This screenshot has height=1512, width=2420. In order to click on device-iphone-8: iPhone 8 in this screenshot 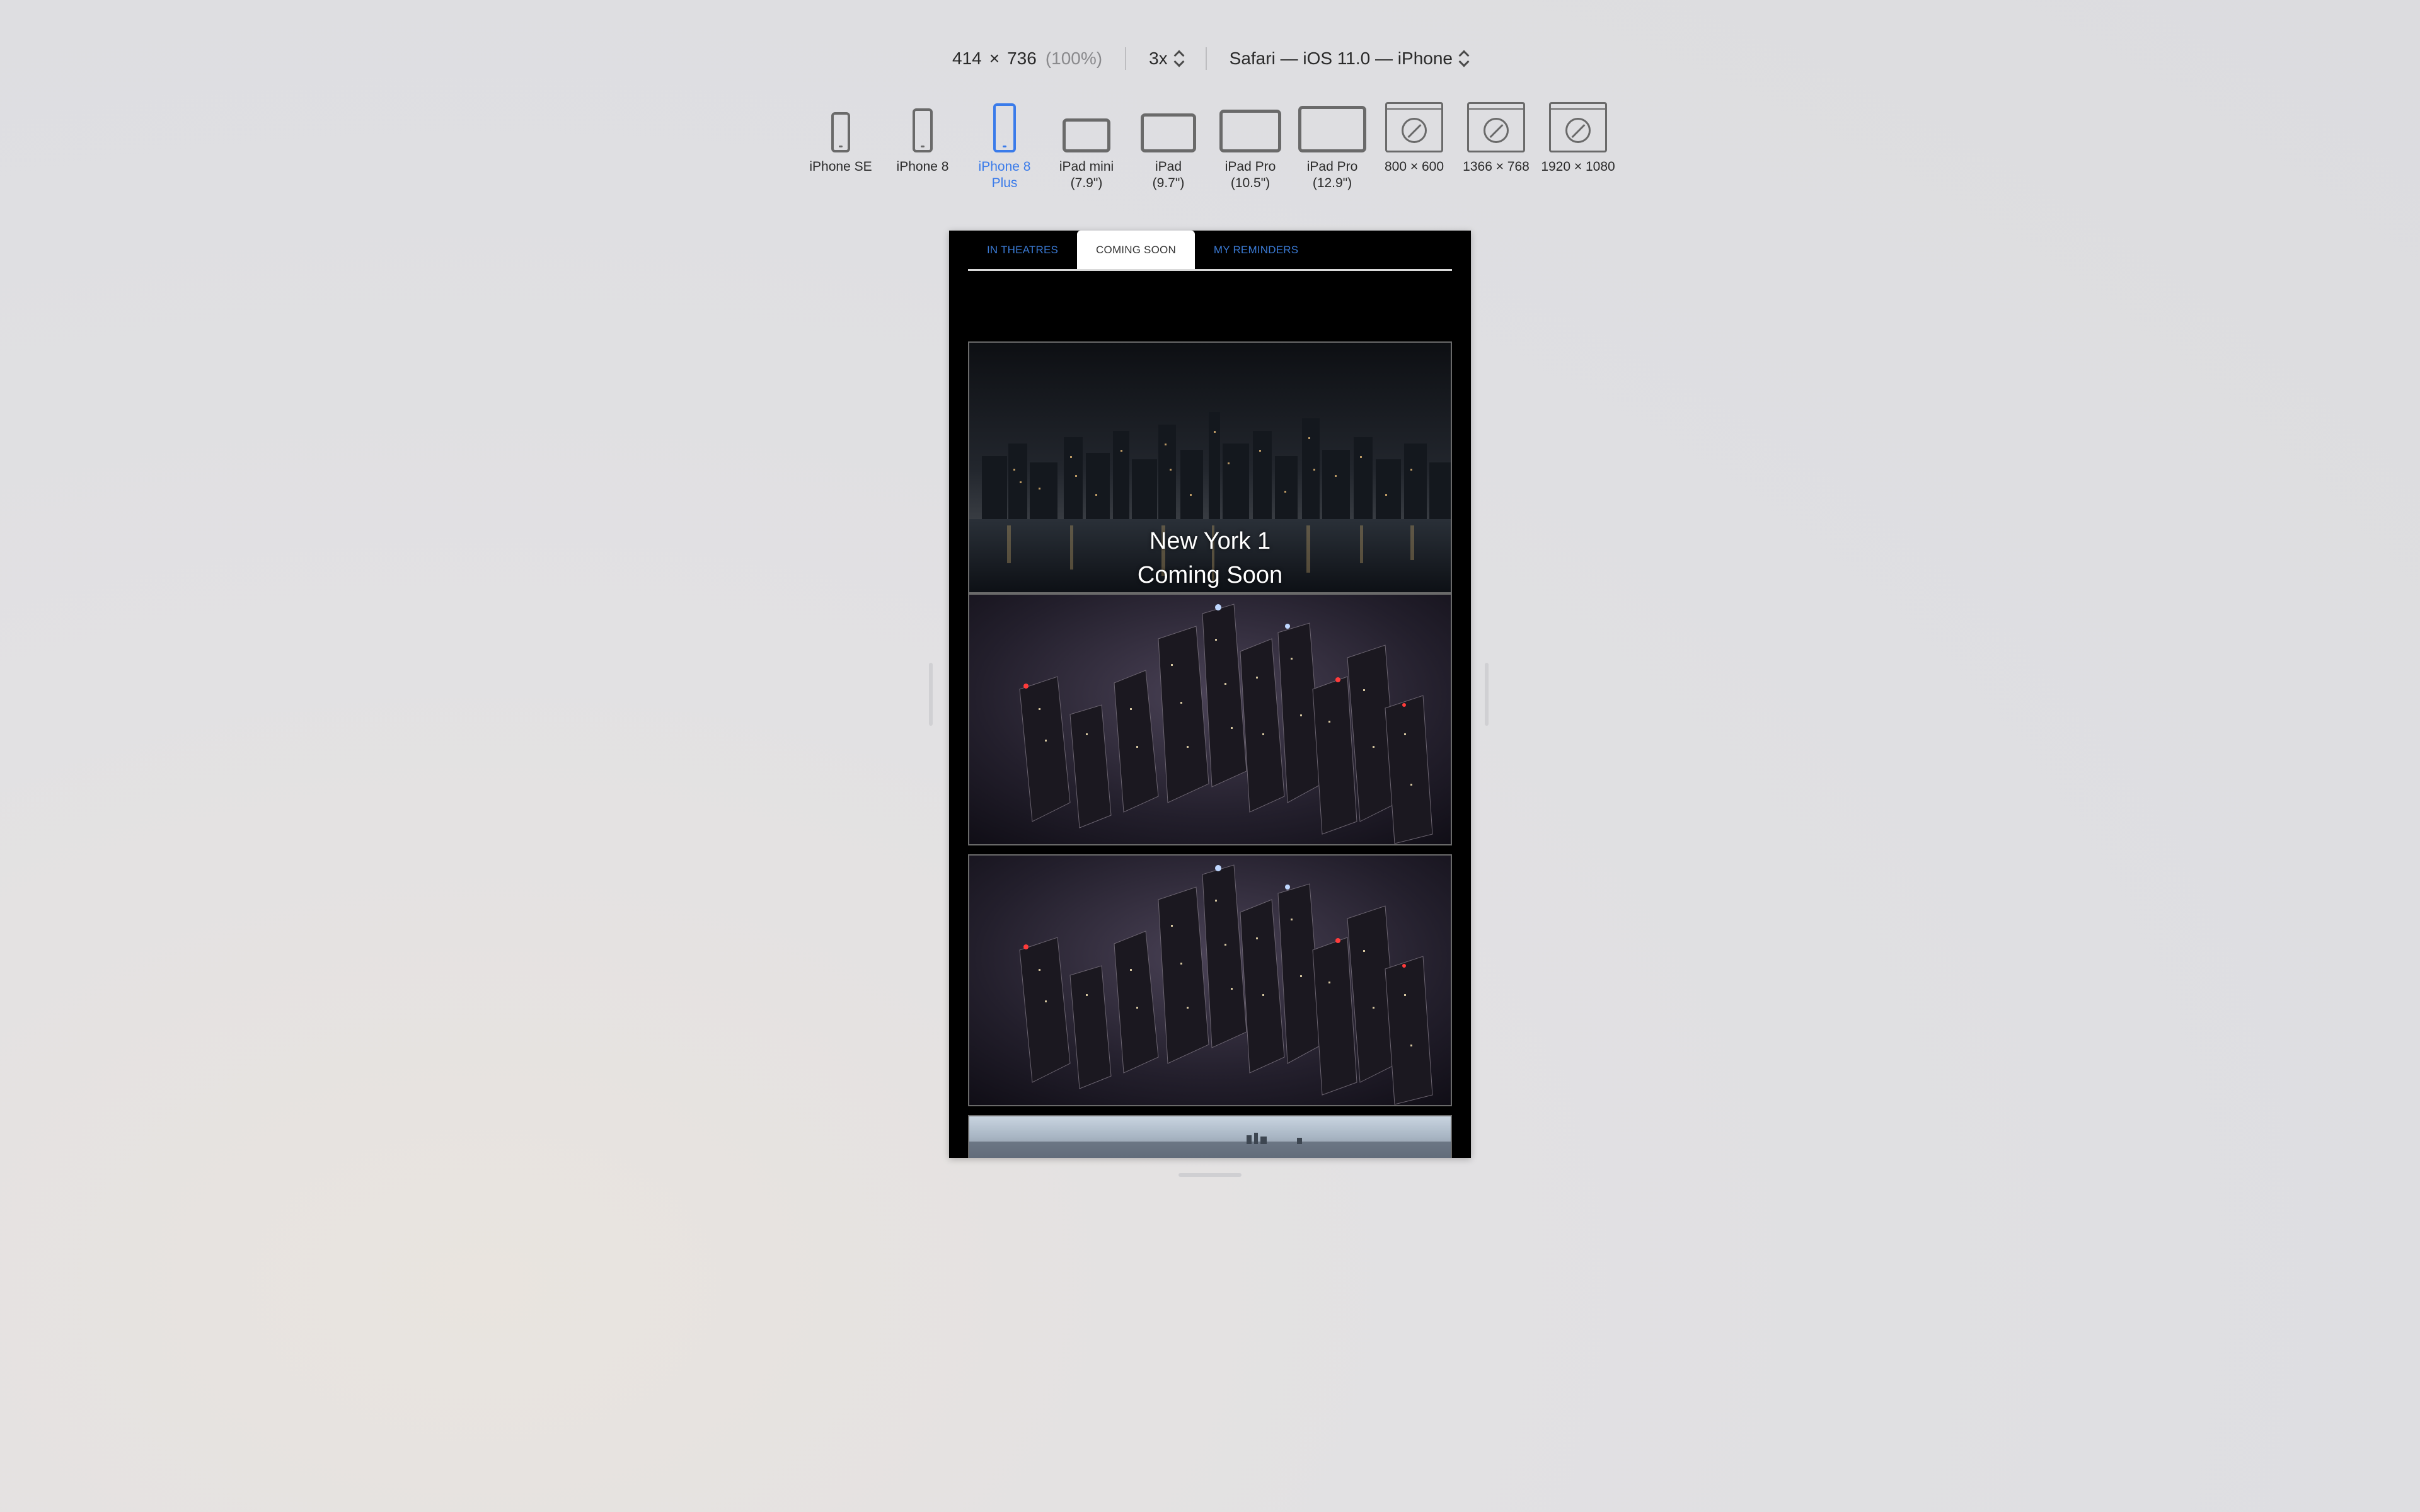, I will do `click(923, 138)`.